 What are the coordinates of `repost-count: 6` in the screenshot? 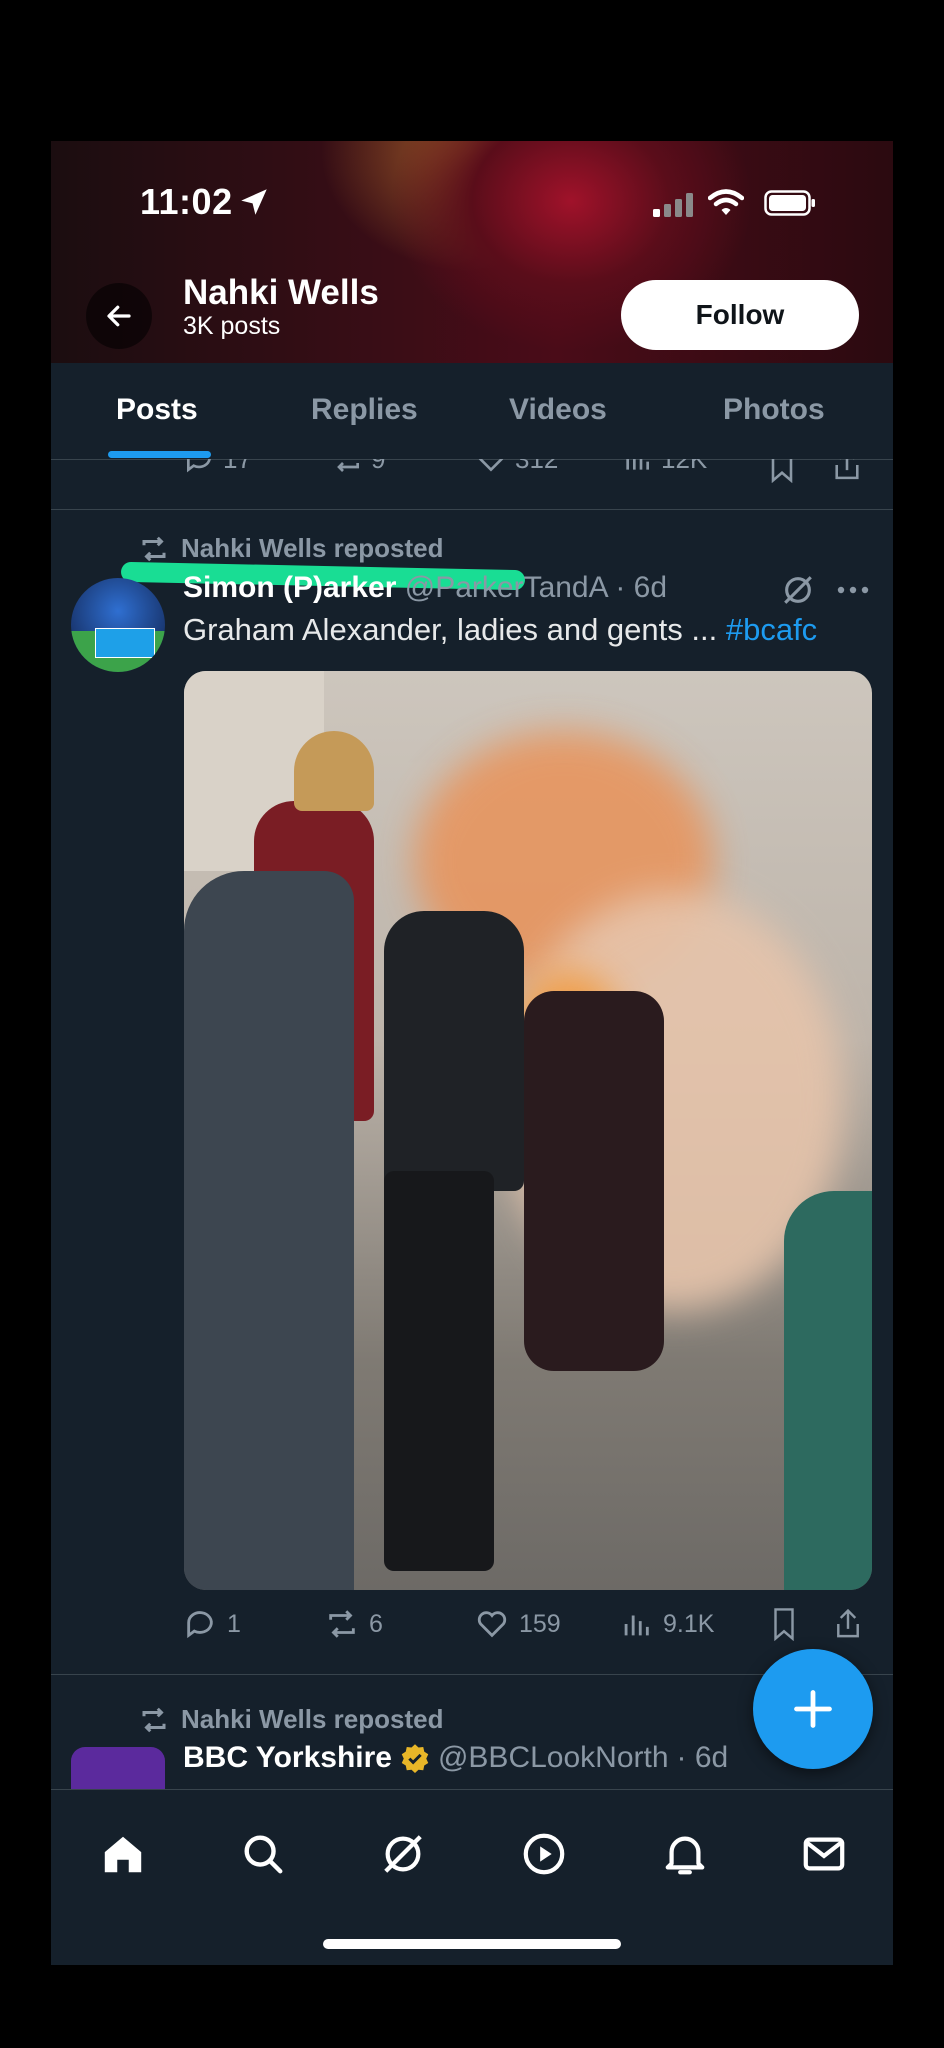 It's located at (376, 1623).